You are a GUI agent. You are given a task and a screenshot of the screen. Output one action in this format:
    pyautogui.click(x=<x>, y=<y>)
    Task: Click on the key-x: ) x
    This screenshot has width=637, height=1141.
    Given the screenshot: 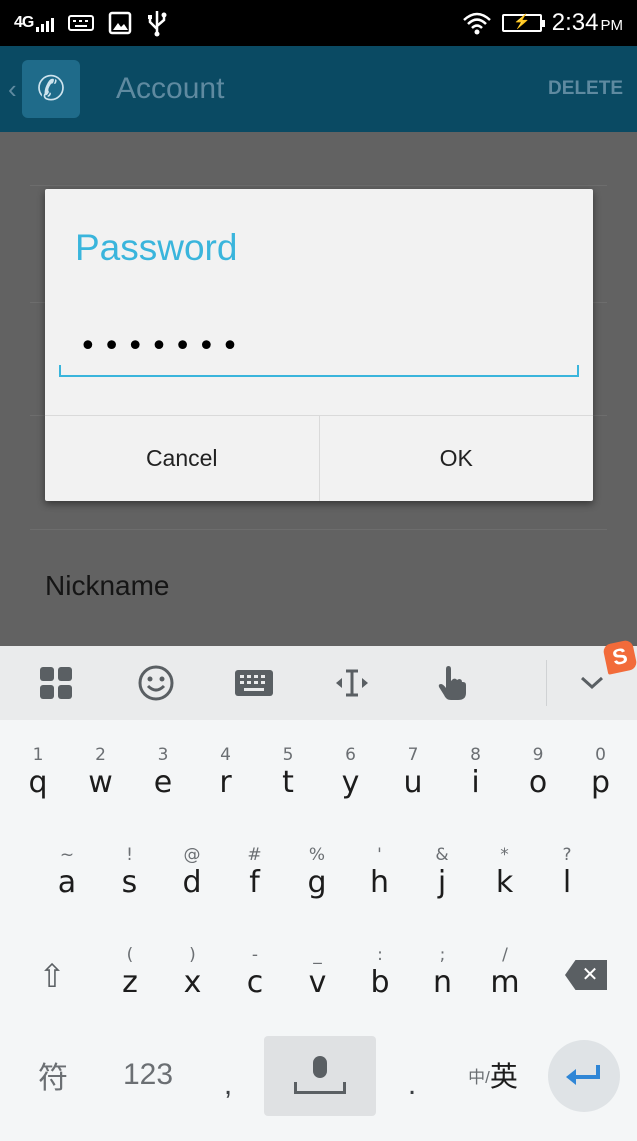 What is the action you would take?
    pyautogui.click(x=193, y=987)
    